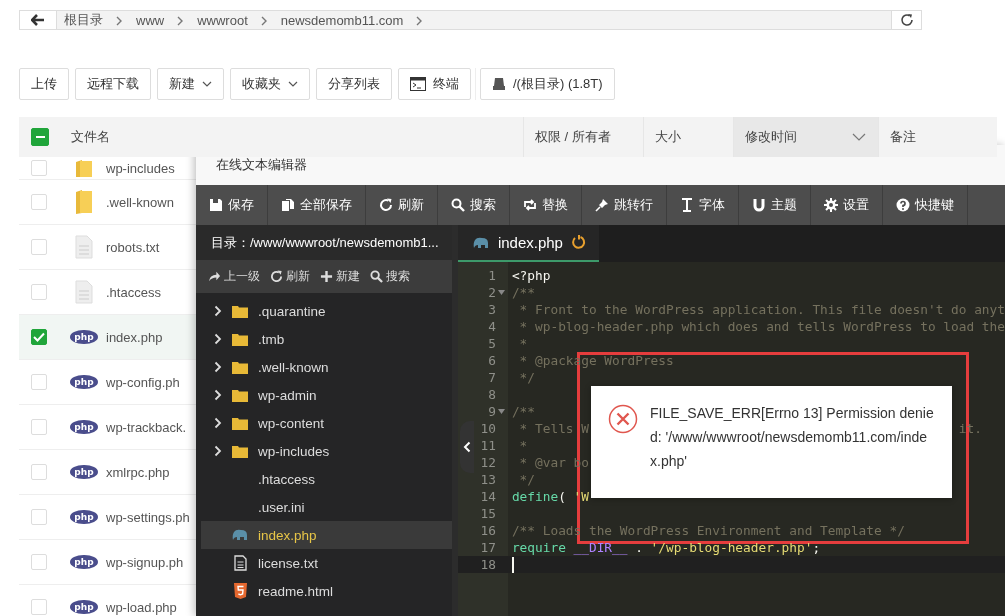 The height and width of the screenshot is (616, 1005). What do you see at coordinates (326, 479) in the screenshot?
I see `tree-item: .htaccess` at bounding box center [326, 479].